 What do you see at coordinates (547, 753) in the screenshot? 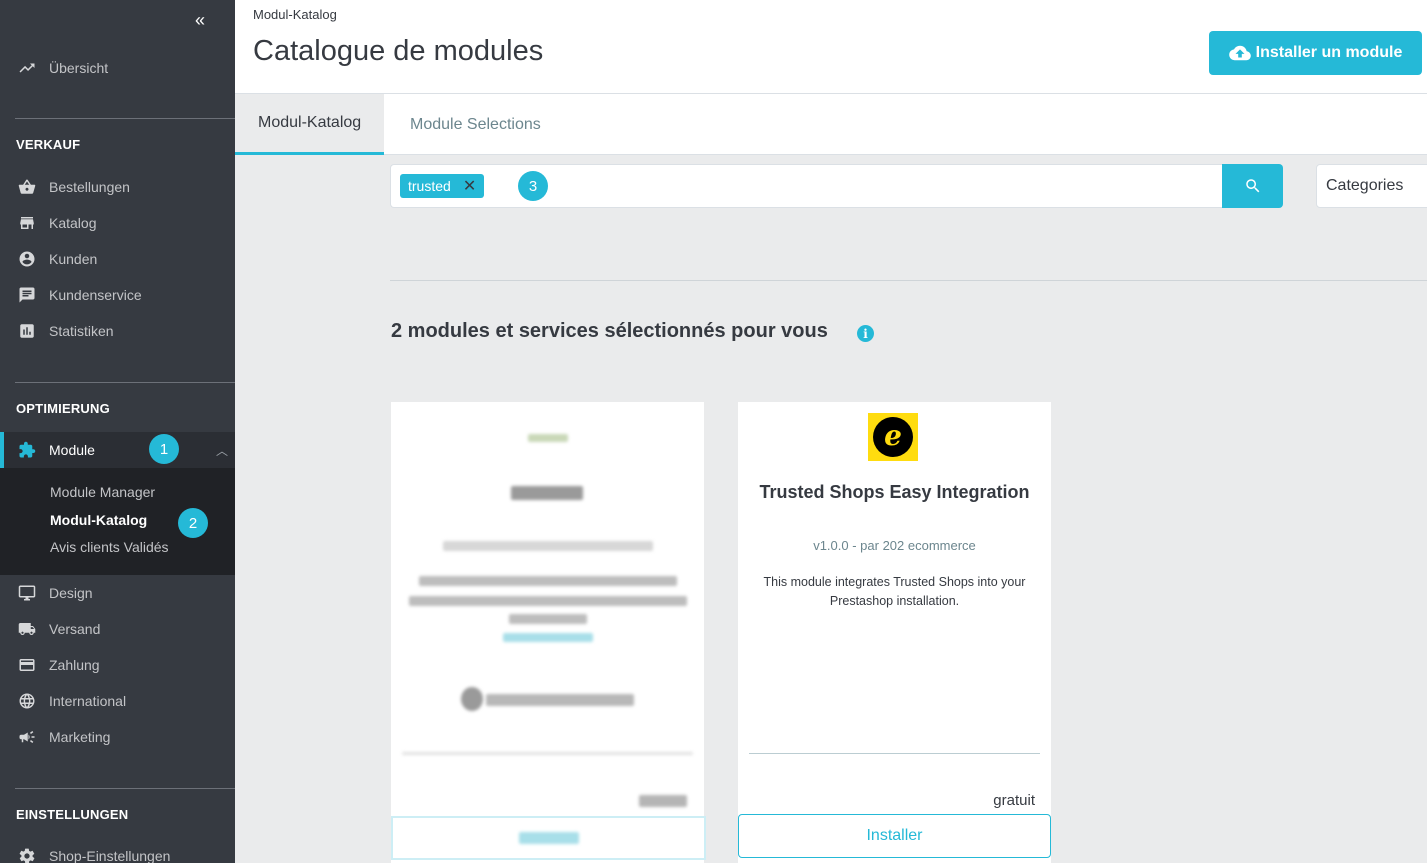
I see `blurred-separator` at bounding box center [547, 753].